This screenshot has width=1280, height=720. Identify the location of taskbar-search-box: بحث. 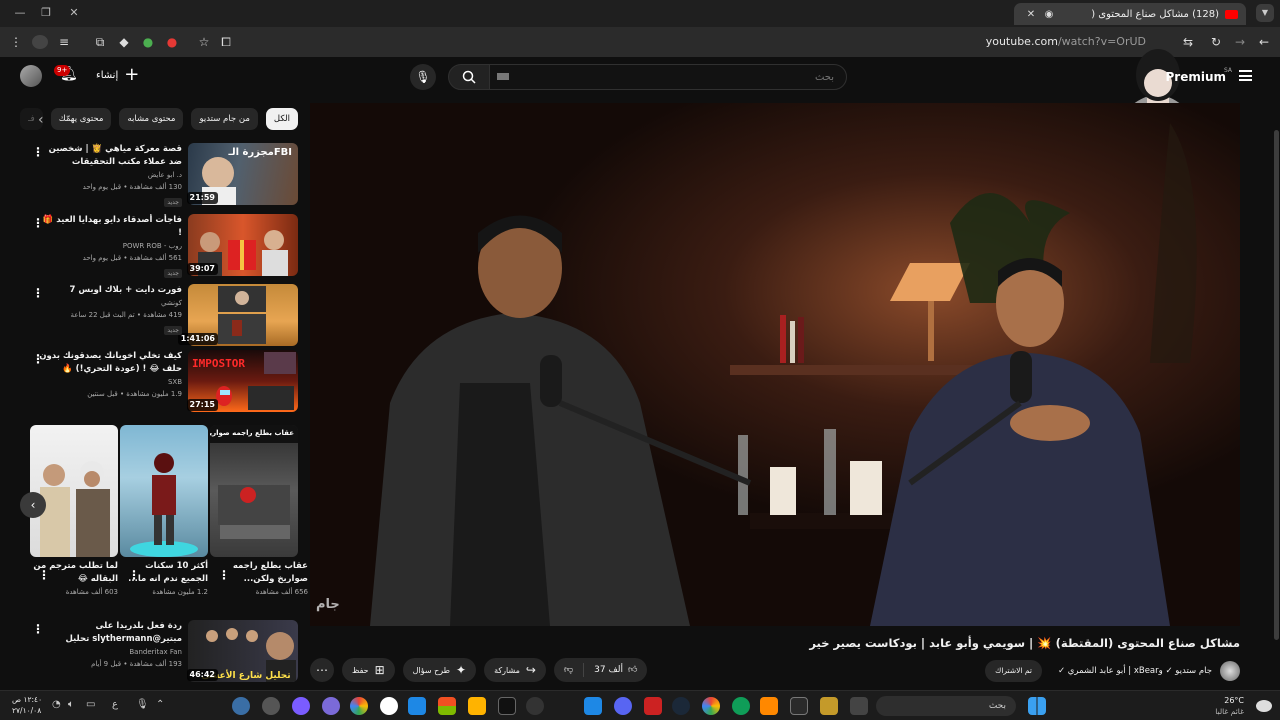
(946, 706).